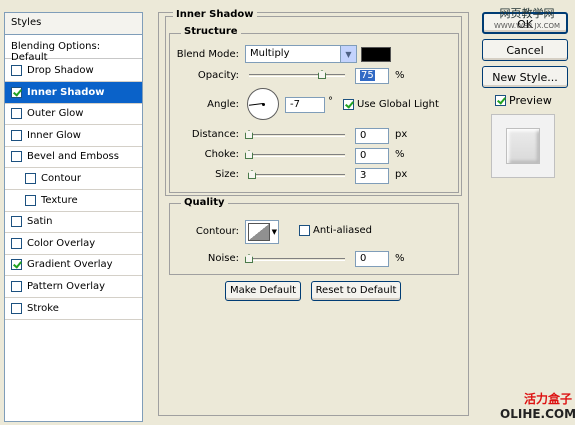 This screenshot has height=425, width=575. What do you see at coordinates (215, 134) in the screenshot?
I see `distance-label: Distance:` at bounding box center [215, 134].